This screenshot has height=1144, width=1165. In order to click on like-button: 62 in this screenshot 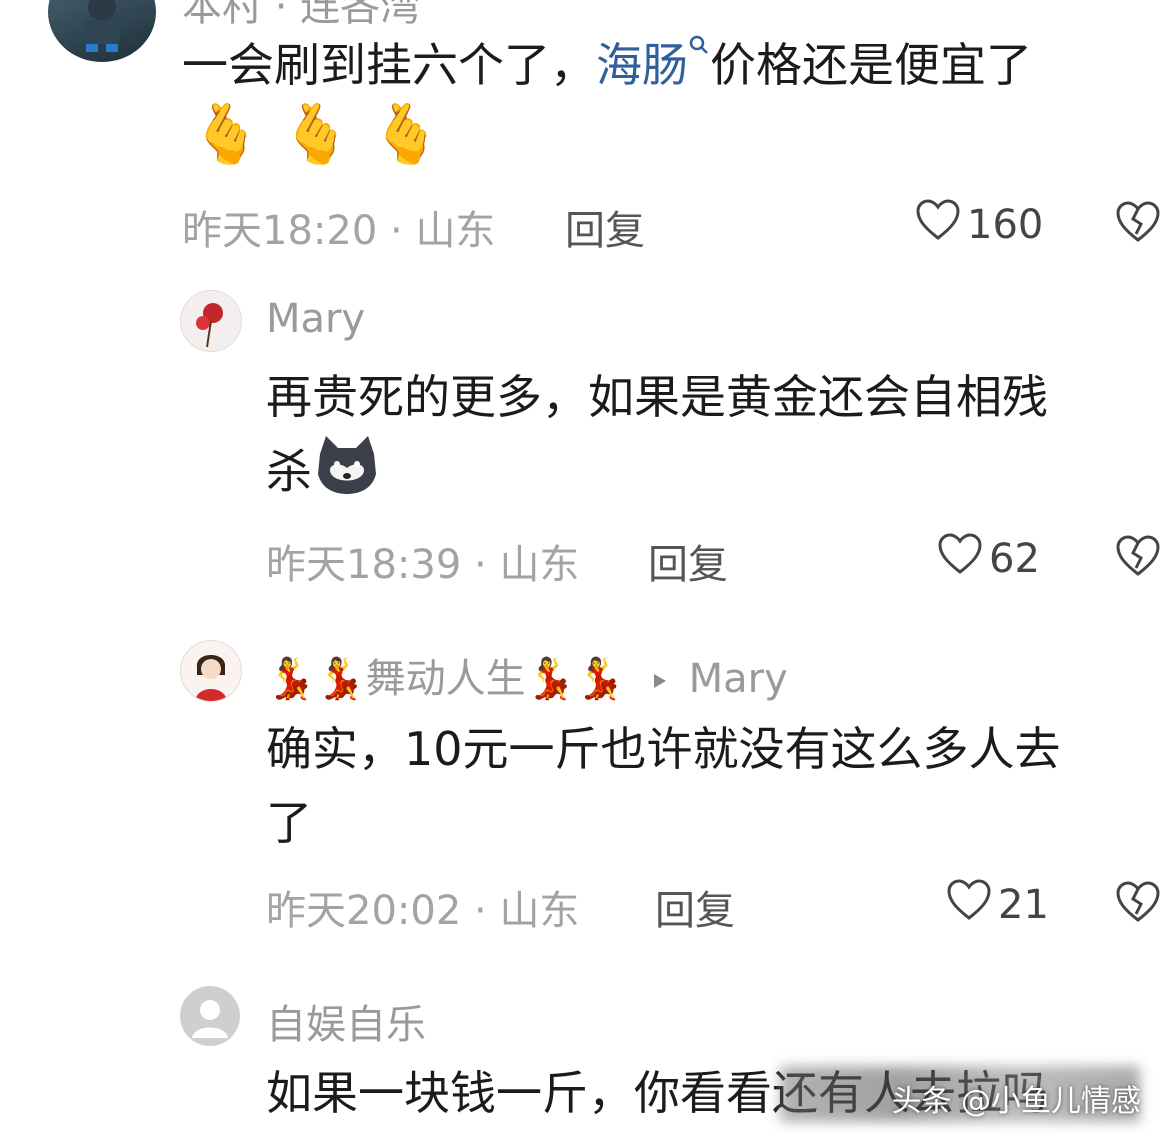, I will do `click(988, 559)`.